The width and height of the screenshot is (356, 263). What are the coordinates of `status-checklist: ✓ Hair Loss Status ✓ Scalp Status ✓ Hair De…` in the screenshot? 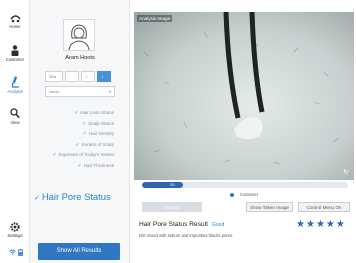 It's located at (72, 140).